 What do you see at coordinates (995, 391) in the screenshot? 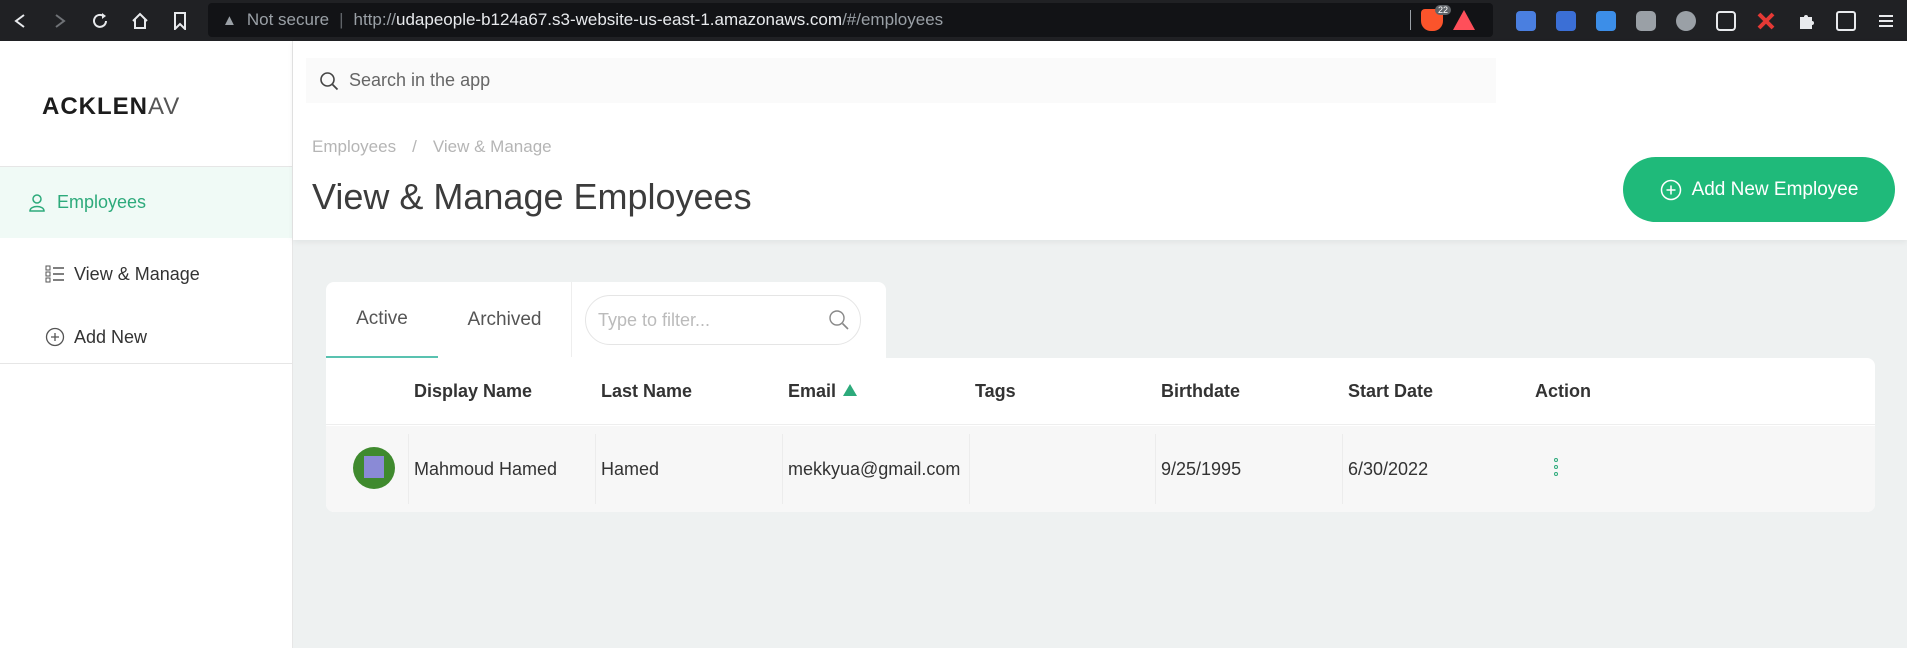
I see `column-header-tags: Tags` at bounding box center [995, 391].